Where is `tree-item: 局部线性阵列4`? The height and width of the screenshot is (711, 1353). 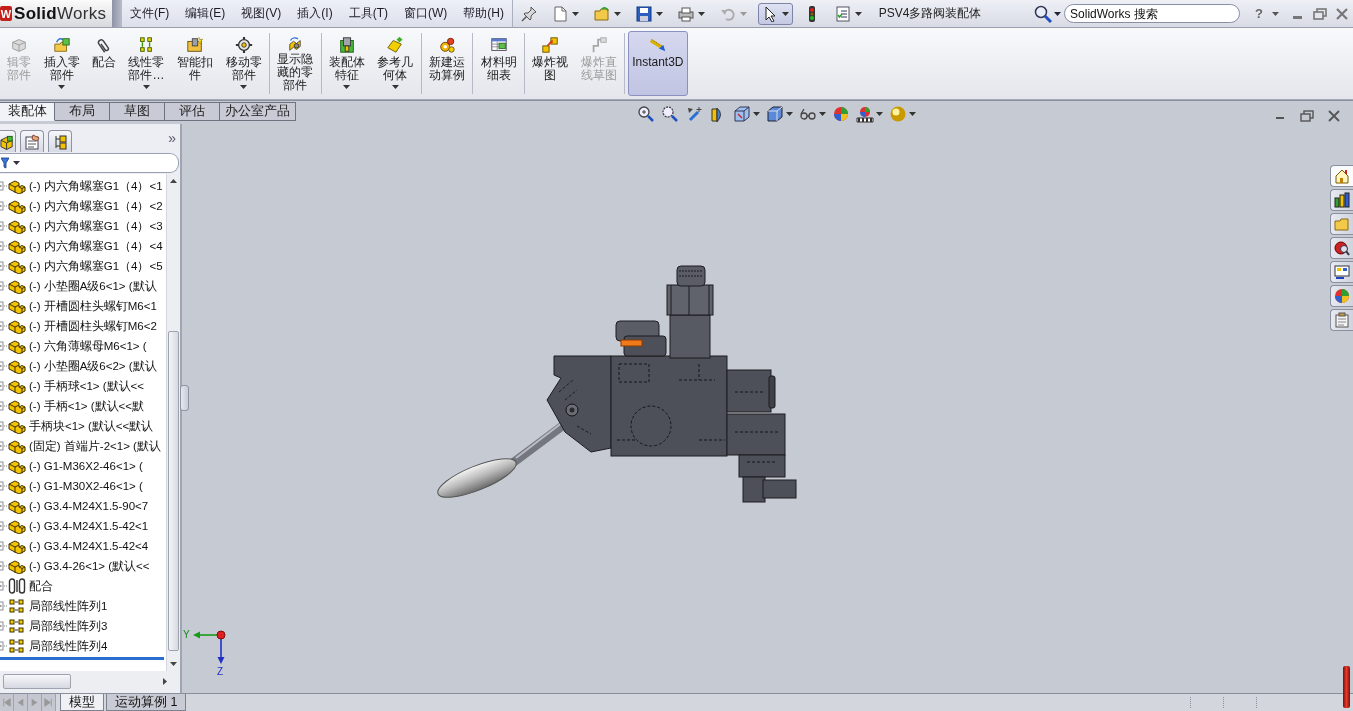
tree-item: 局部线性阵列4 is located at coordinates (54, 646).